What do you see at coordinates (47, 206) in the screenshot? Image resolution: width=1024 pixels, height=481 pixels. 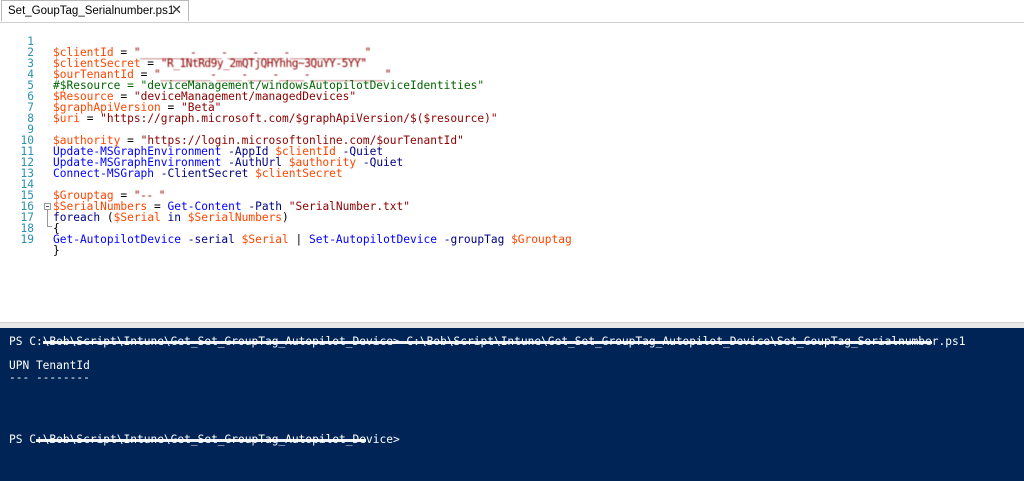 I see `collapse-region-icon` at bounding box center [47, 206].